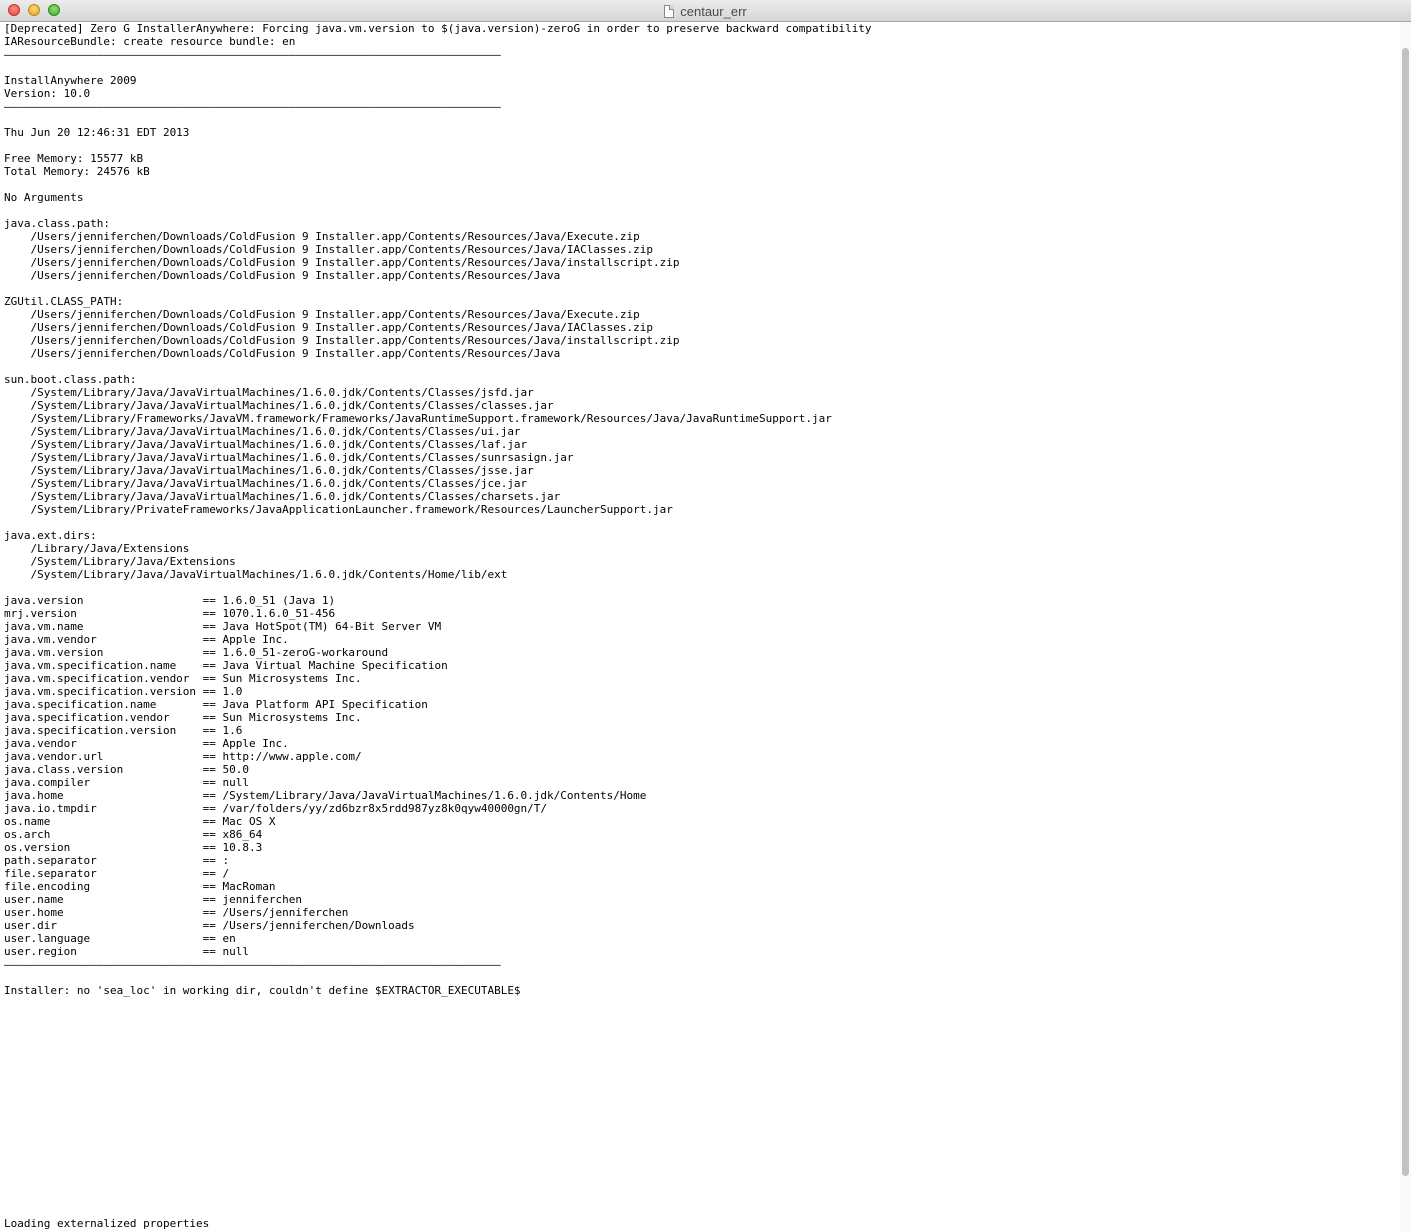 This screenshot has width=1411, height=1232. Describe the element at coordinates (140, 886) in the screenshot. I see `log-line: file.encoding == MacRoman` at that location.